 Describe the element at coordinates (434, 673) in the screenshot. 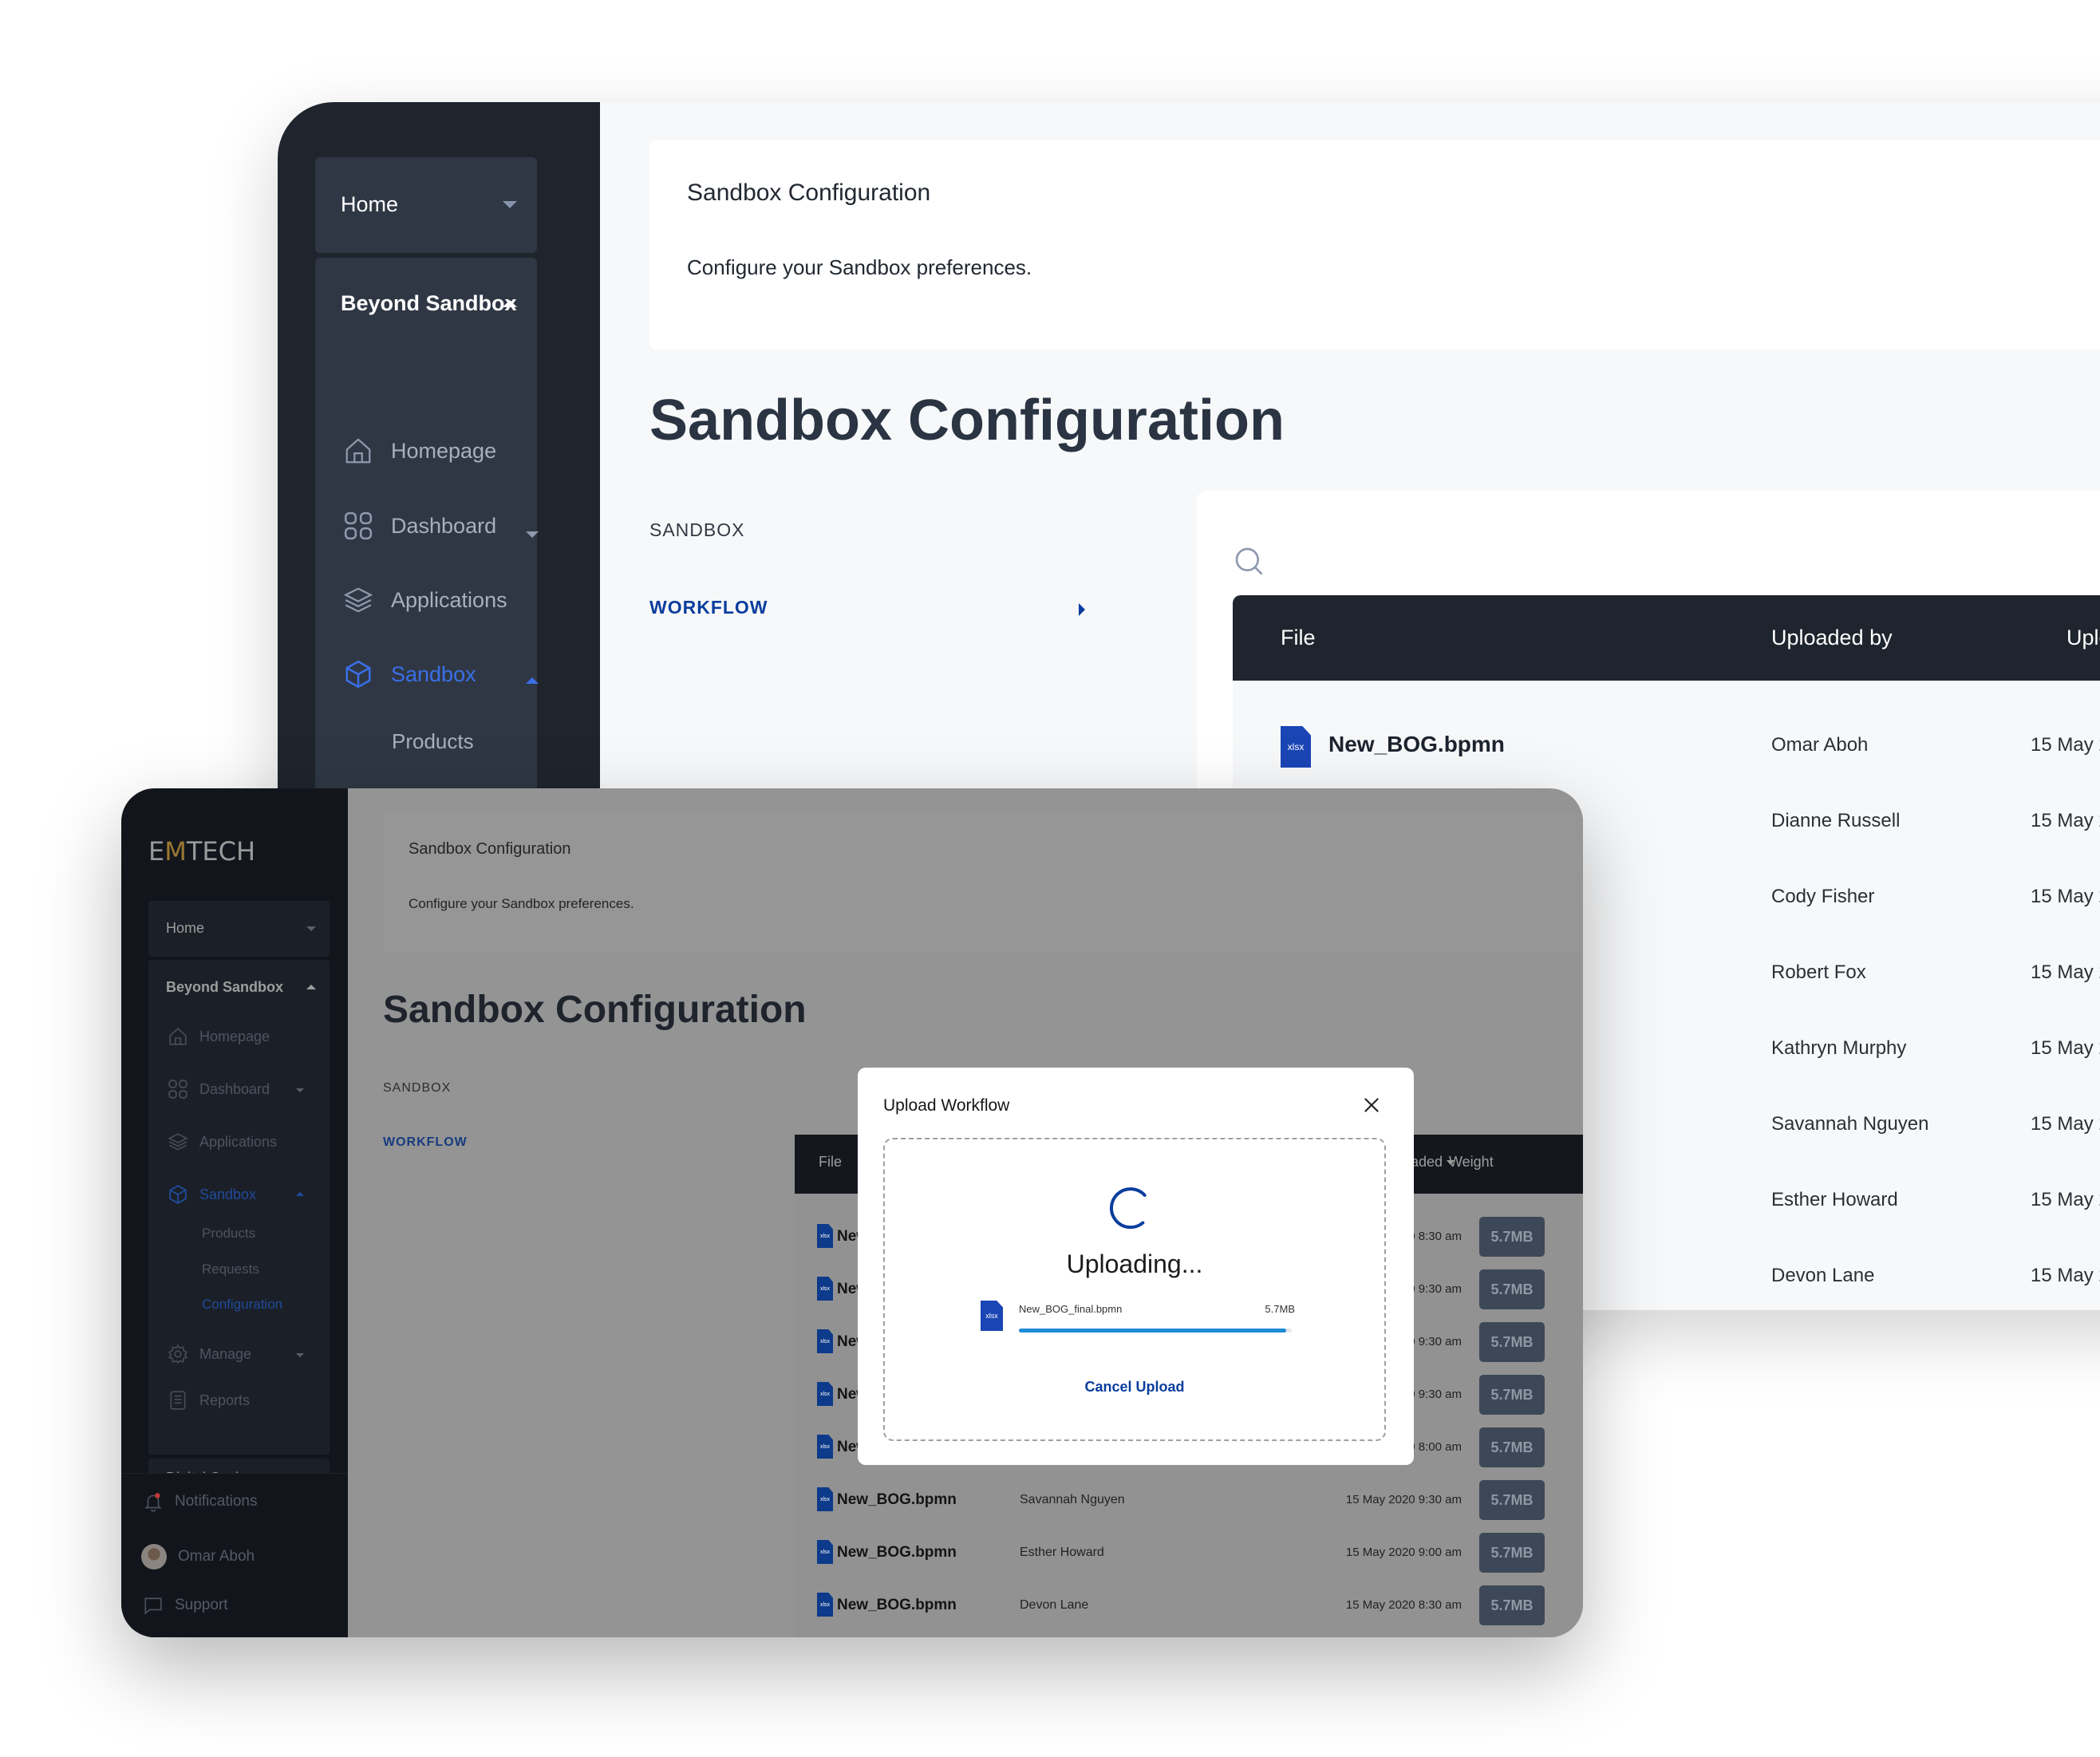

I see `sidebar-item-label: Sandbox` at that location.